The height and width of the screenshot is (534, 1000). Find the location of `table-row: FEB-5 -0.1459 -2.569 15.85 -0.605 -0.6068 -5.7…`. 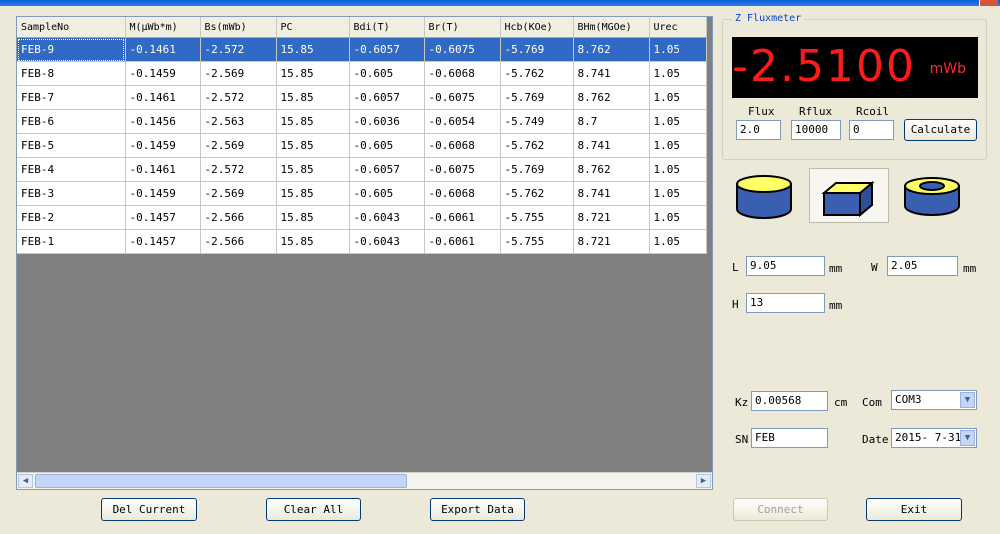

table-row: FEB-5 -0.1459 -2.569 15.85 -0.605 -0.6068 -5.7… is located at coordinates (362, 145).